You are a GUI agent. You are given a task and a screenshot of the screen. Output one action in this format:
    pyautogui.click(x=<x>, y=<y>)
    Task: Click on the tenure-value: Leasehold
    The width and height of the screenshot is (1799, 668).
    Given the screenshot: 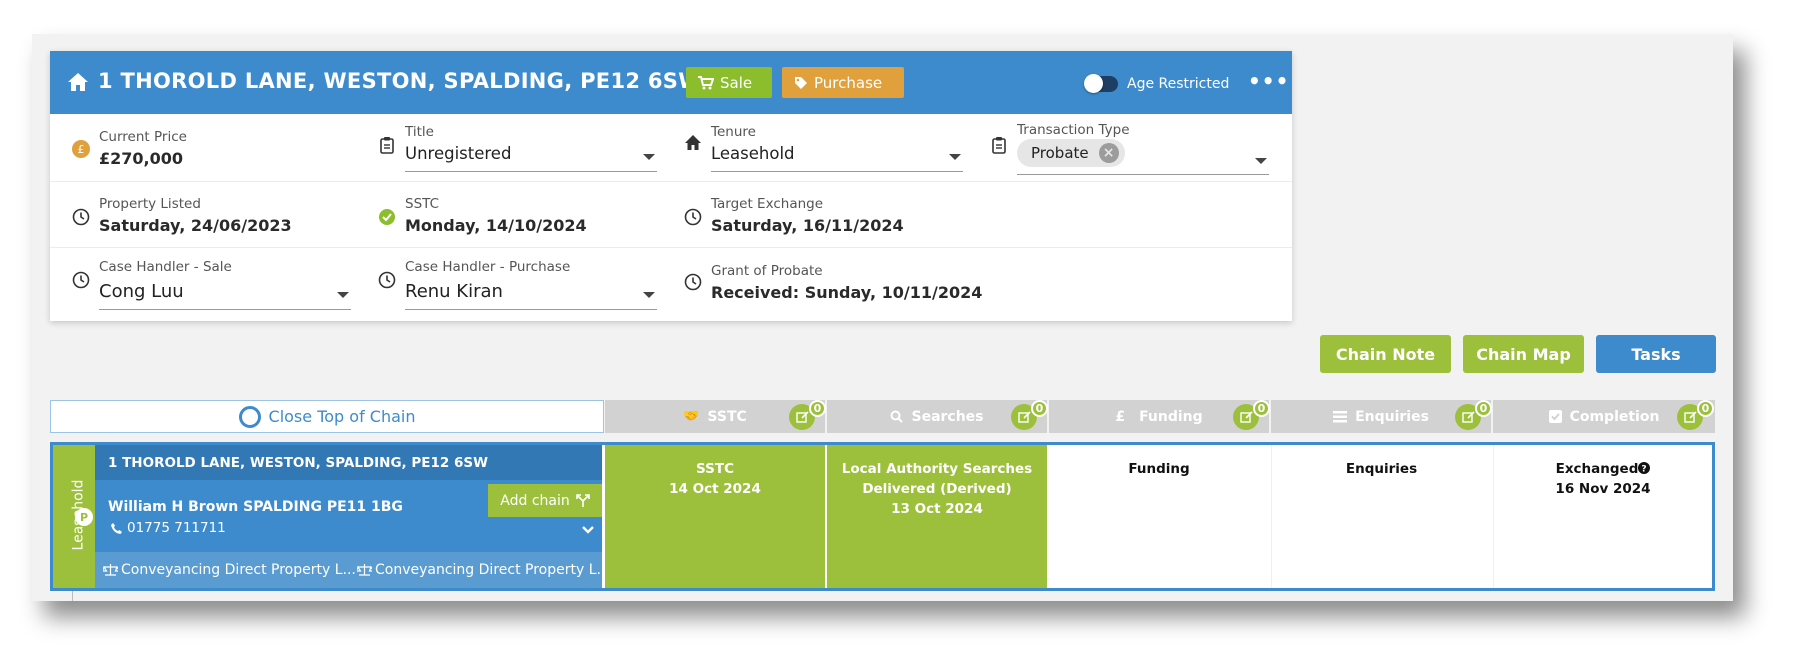 What is the action you would take?
    pyautogui.click(x=753, y=153)
    